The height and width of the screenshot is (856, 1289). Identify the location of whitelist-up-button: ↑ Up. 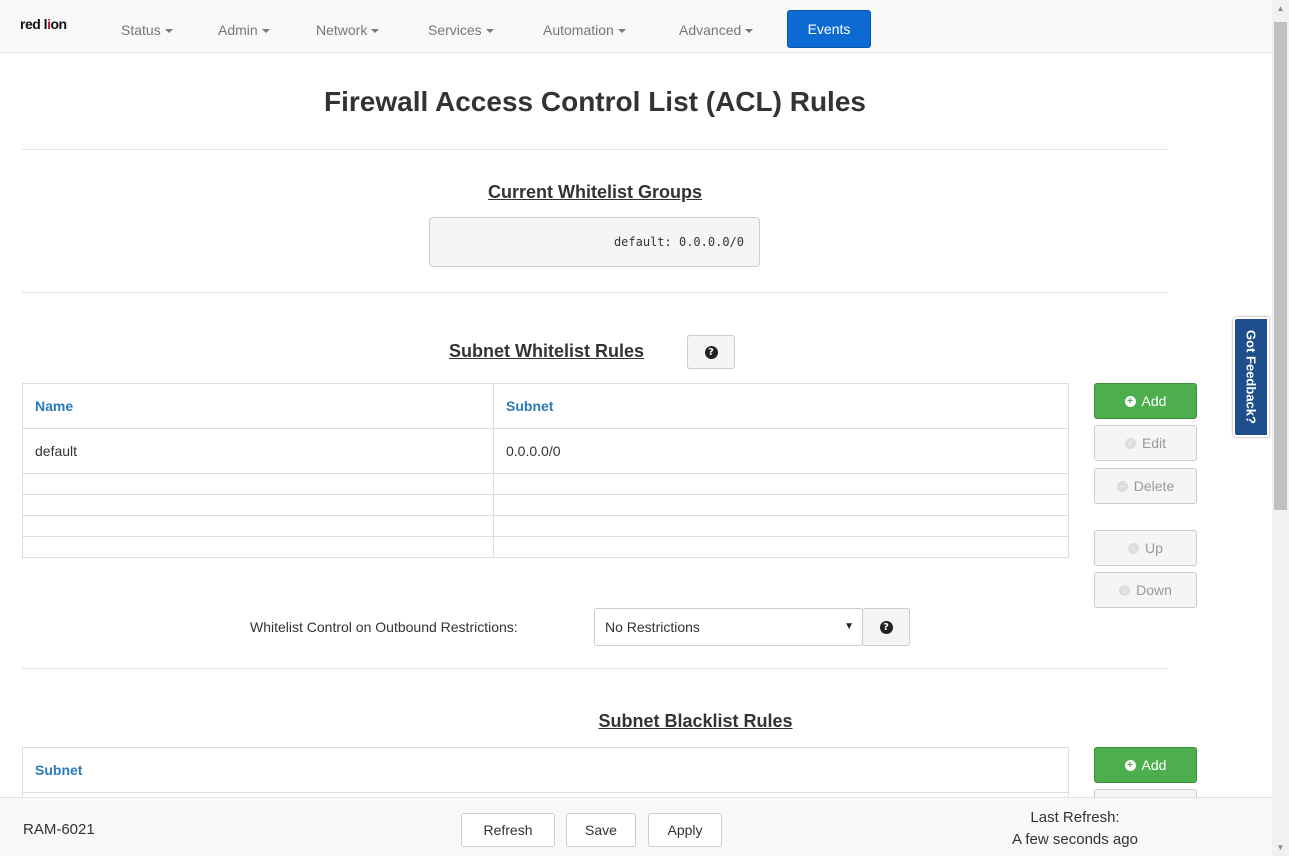
(1145, 548).